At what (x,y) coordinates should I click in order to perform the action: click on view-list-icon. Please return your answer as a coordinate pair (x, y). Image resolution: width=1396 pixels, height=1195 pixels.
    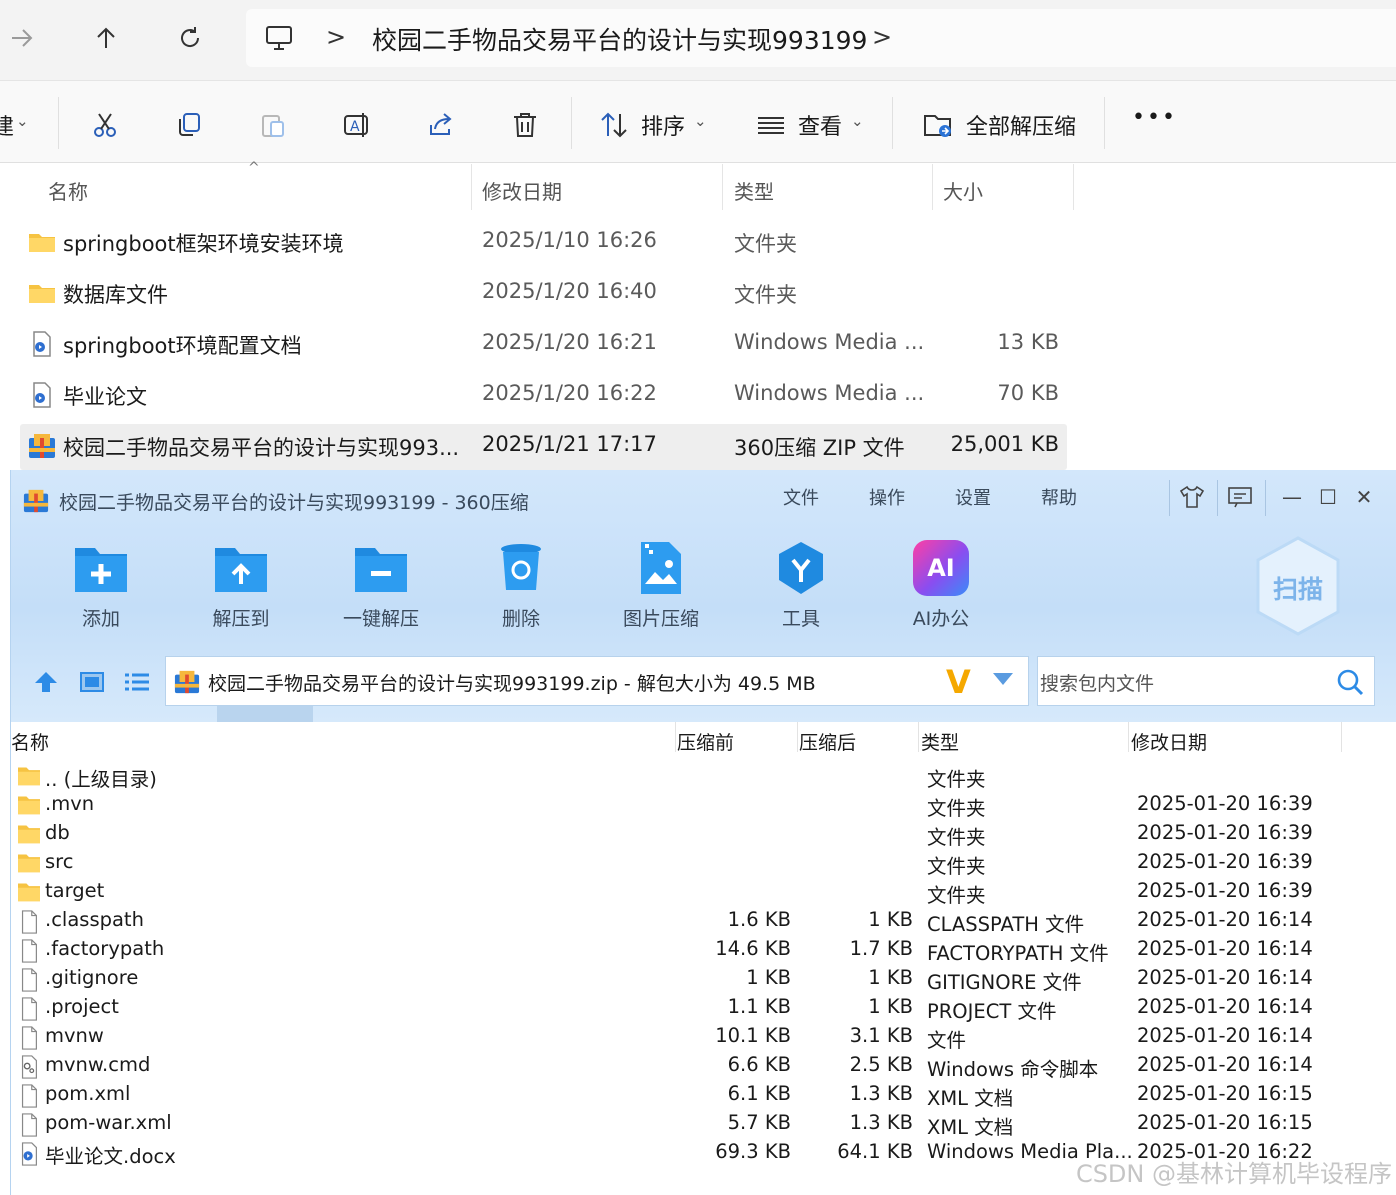
    Looking at the image, I should click on (771, 125).